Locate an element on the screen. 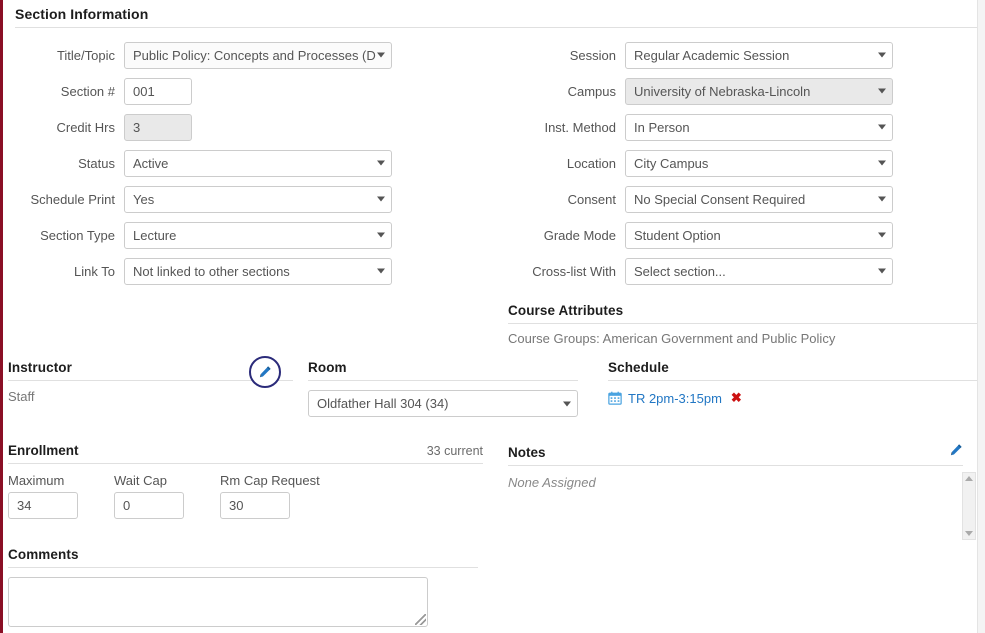 The width and height of the screenshot is (985, 633). course-attributes-heading: Course Attributes is located at coordinates (743, 313).